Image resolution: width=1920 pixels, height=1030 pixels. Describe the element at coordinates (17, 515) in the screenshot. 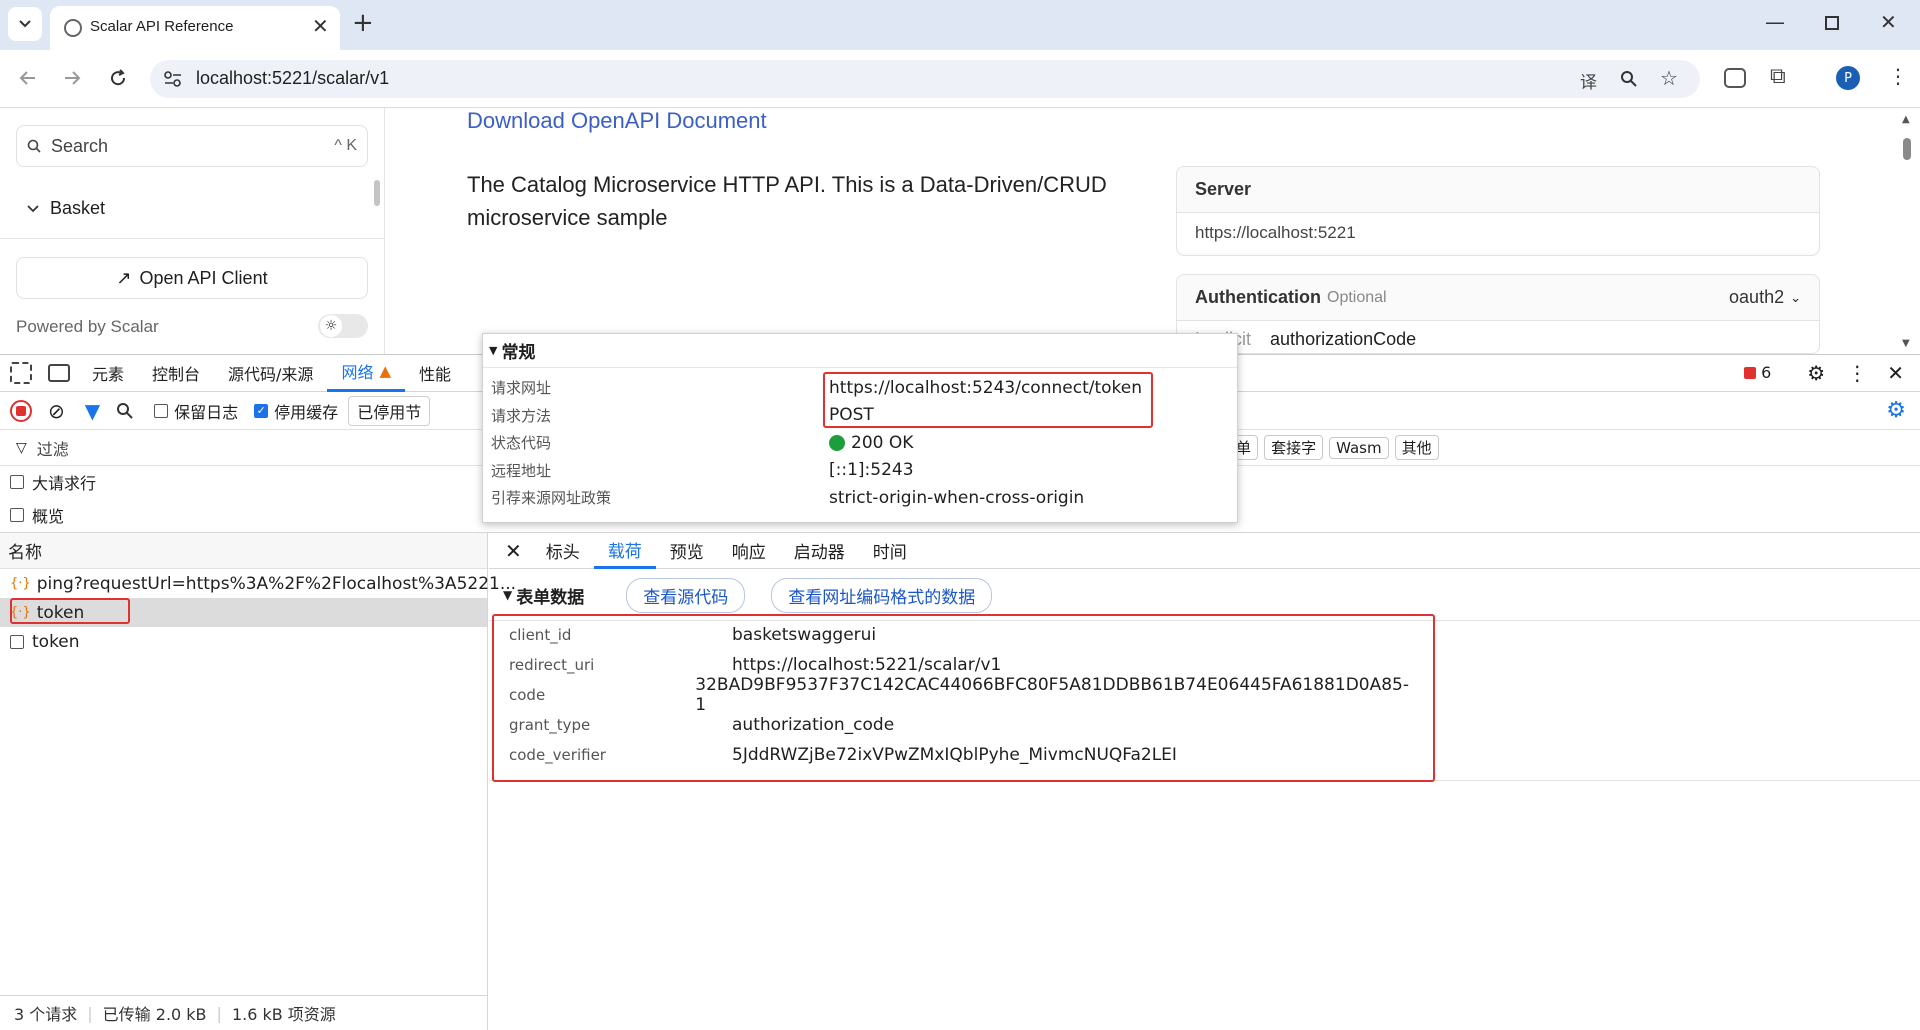

I see `overview-checkbox` at that location.